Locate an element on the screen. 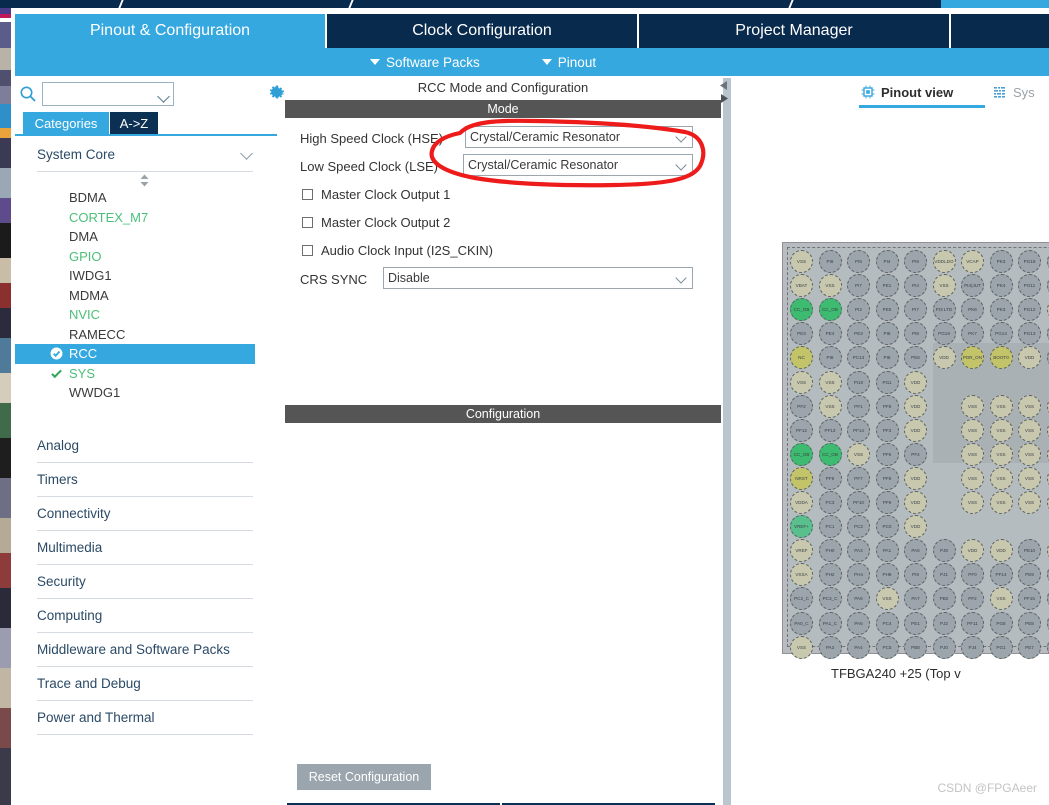 The height and width of the screenshot is (805, 1049). bga-ball: VBAT is located at coordinates (801, 286).